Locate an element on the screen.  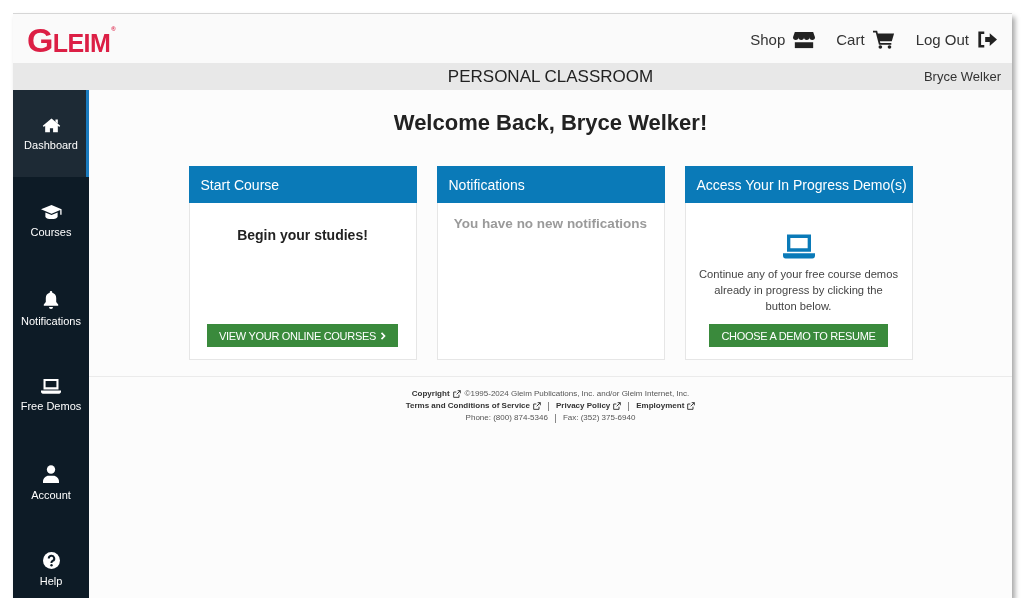
store-icon is located at coordinates (804, 39).